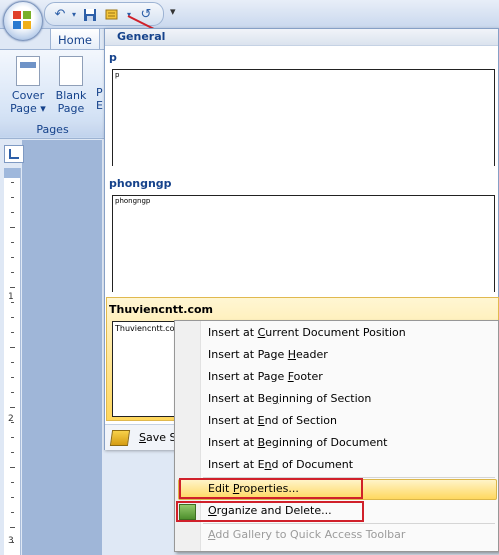 This screenshot has width=499, height=555. What do you see at coordinates (349, 523) in the screenshot?
I see `menu-separator` at bounding box center [349, 523].